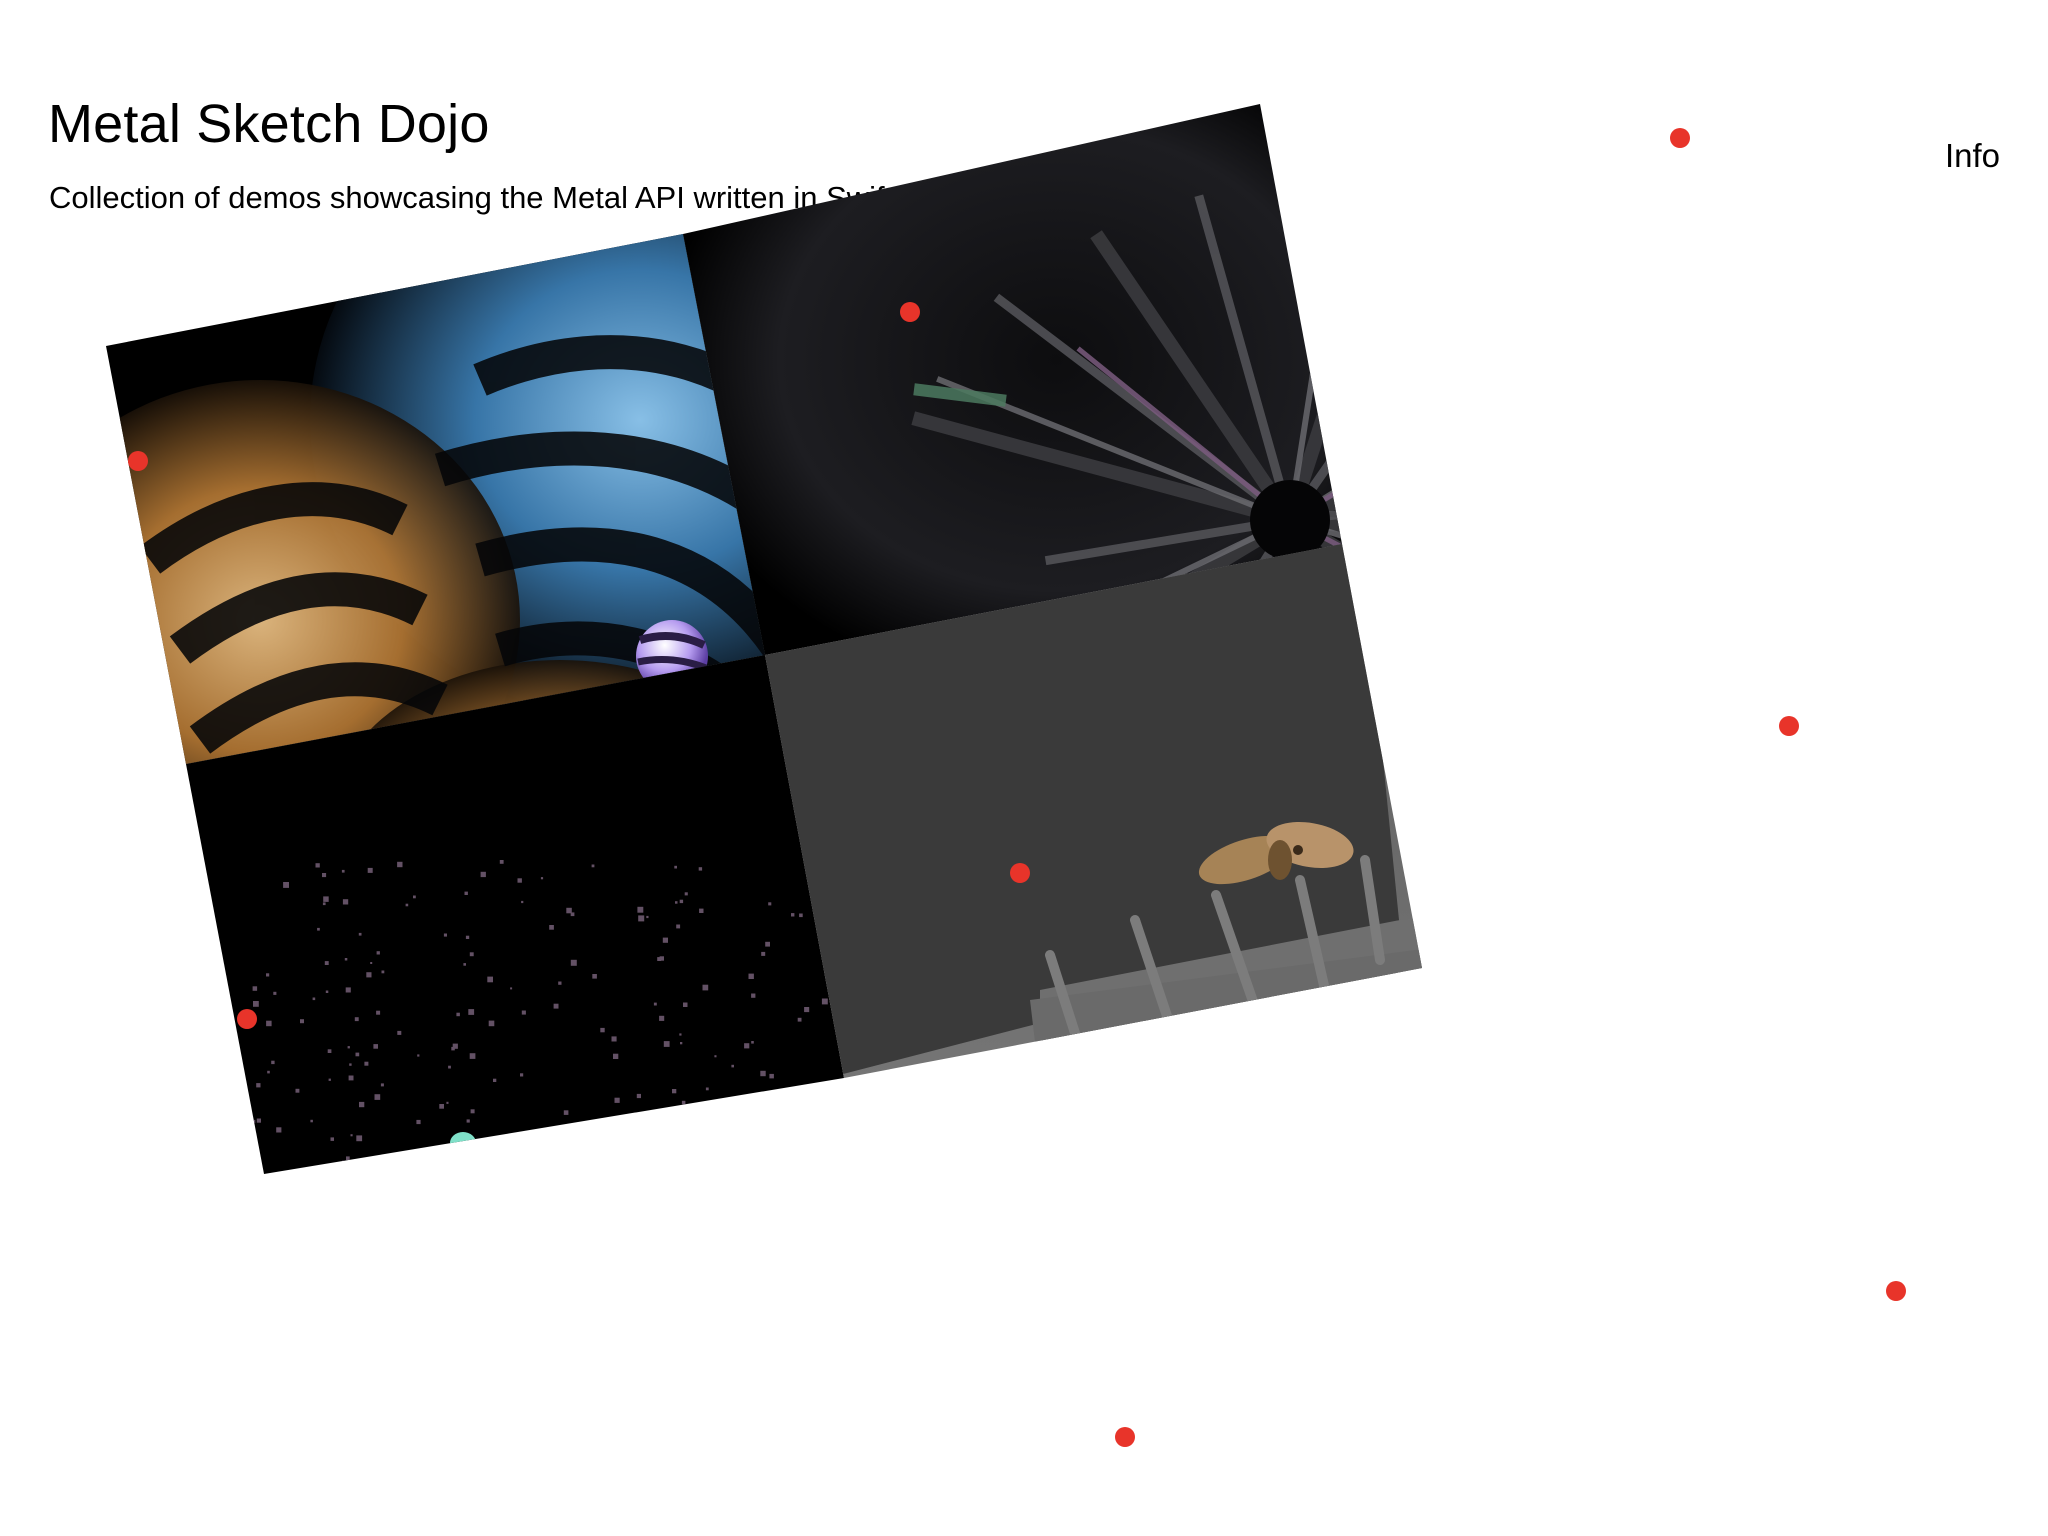  What do you see at coordinates (1361, 1172) in the screenshot?
I see `dinosaur-front` at bounding box center [1361, 1172].